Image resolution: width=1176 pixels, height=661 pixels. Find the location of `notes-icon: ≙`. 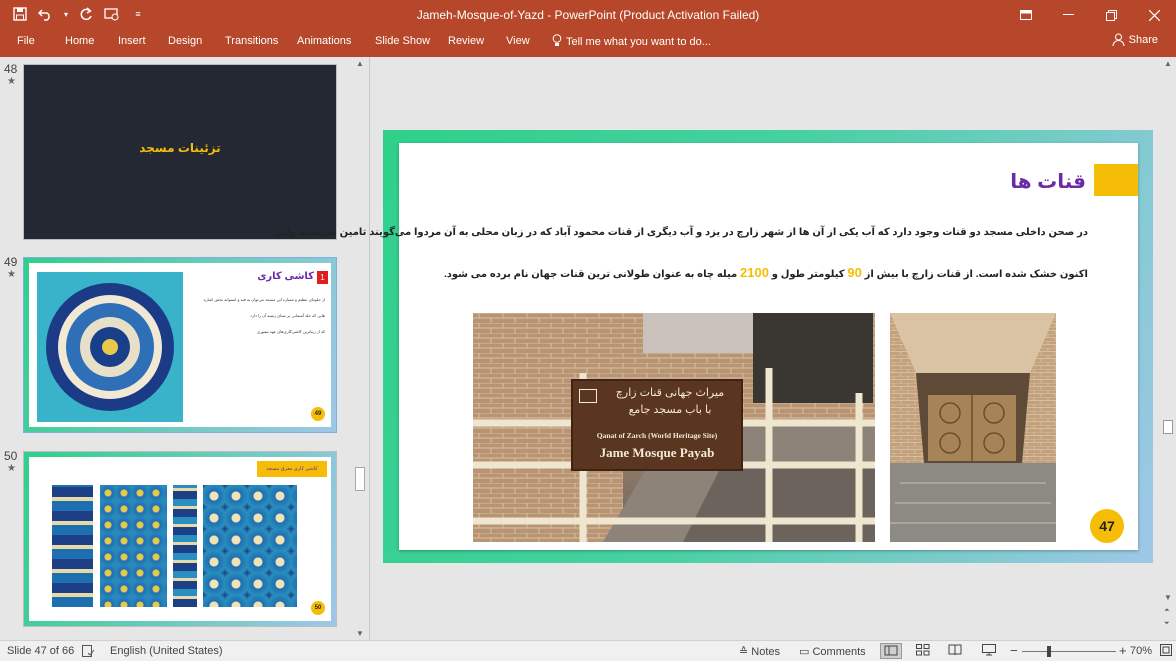

notes-icon: ≙ is located at coordinates (744, 652).